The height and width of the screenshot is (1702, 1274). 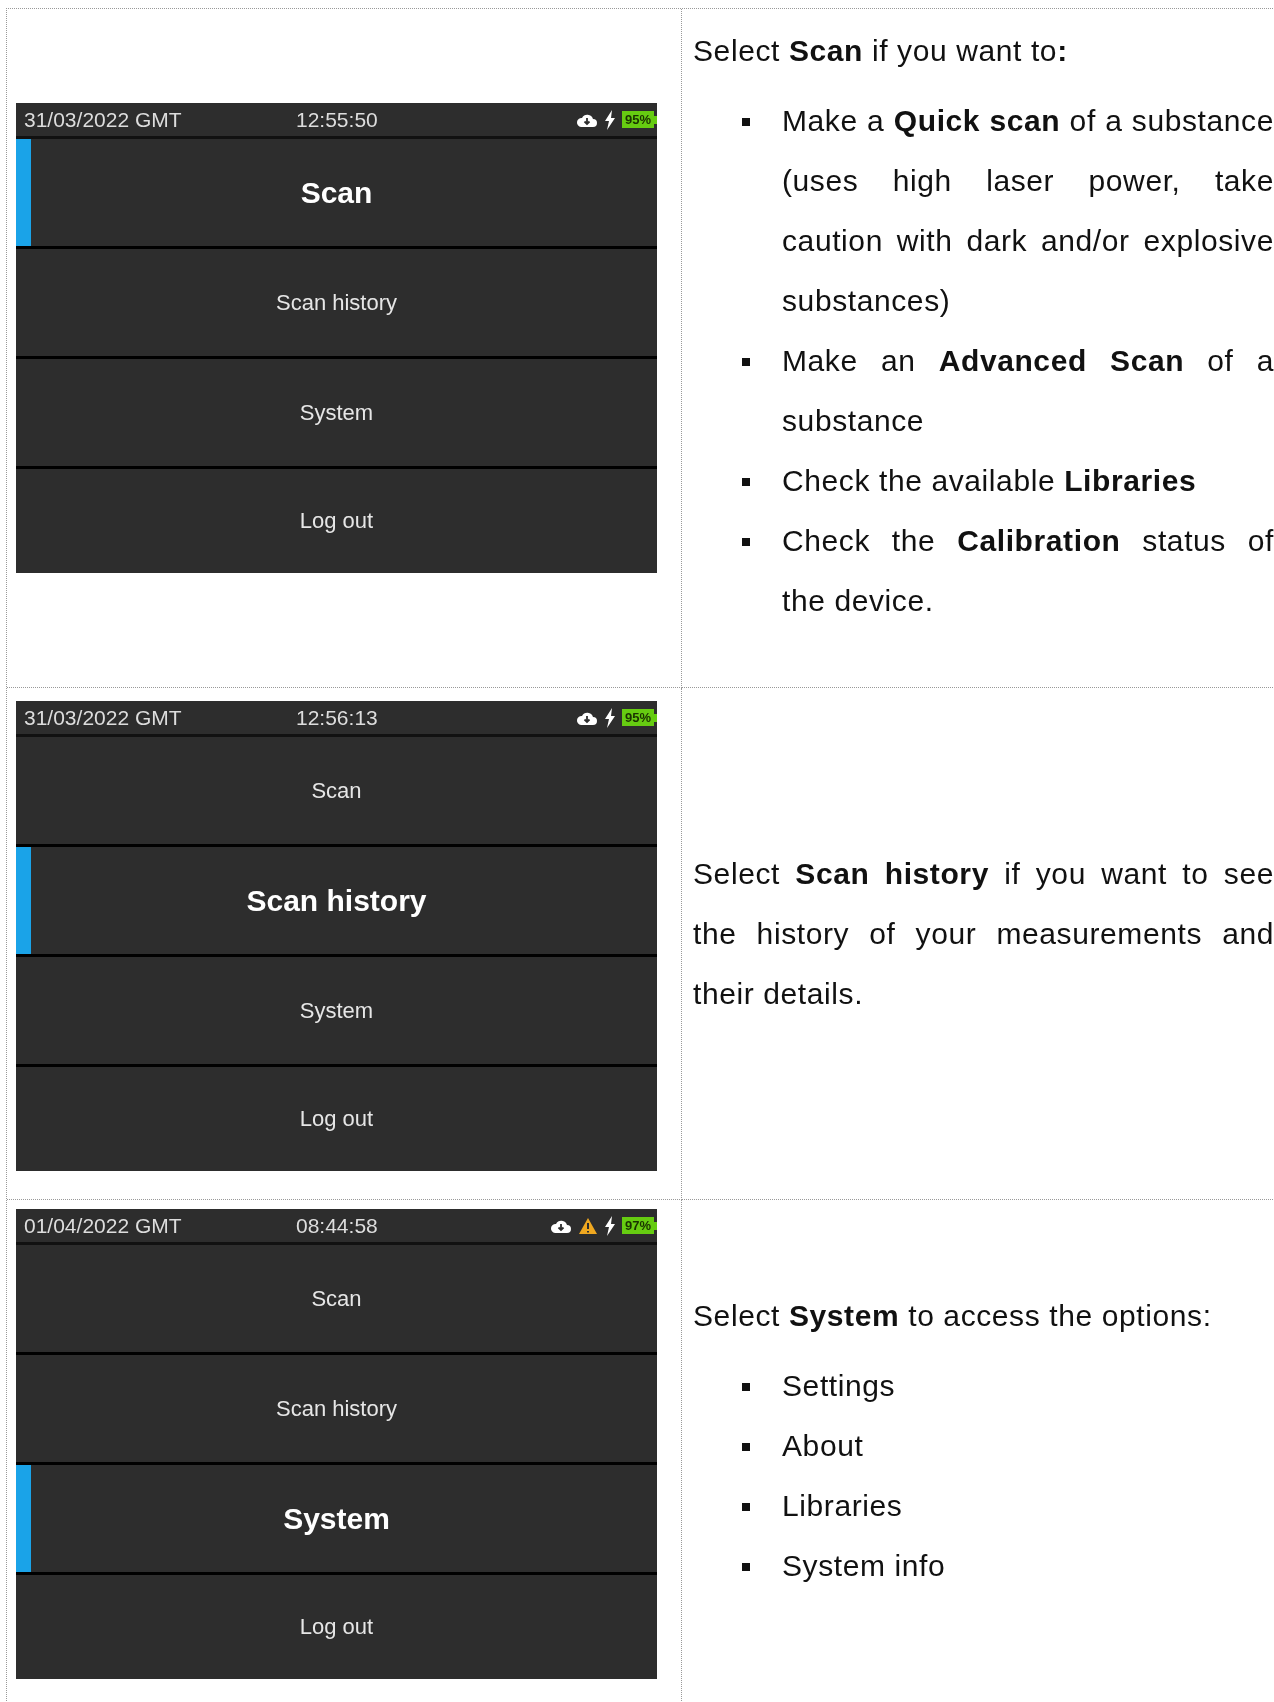 I want to click on bullet-text: Settings, so click(x=839, y=1385).